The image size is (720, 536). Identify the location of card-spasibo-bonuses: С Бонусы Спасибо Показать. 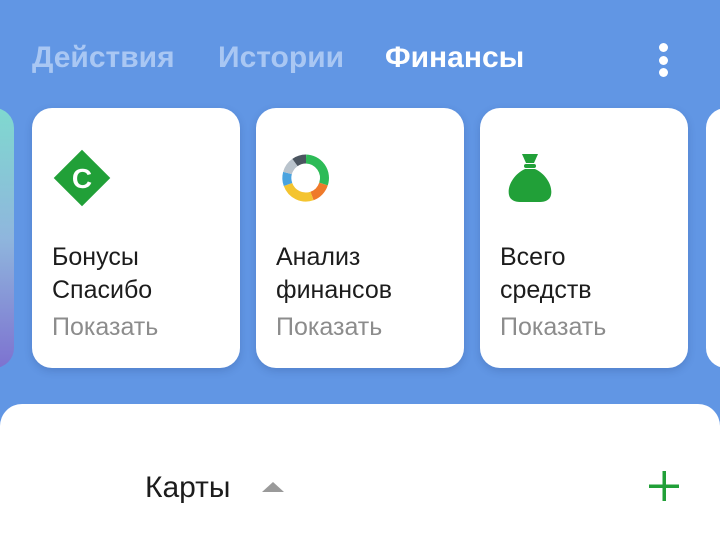
(136, 238).